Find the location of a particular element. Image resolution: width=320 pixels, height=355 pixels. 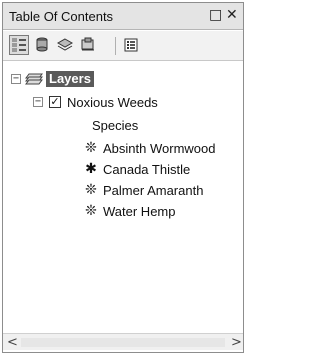

scrollbar-track is located at coordinates (123, 342).